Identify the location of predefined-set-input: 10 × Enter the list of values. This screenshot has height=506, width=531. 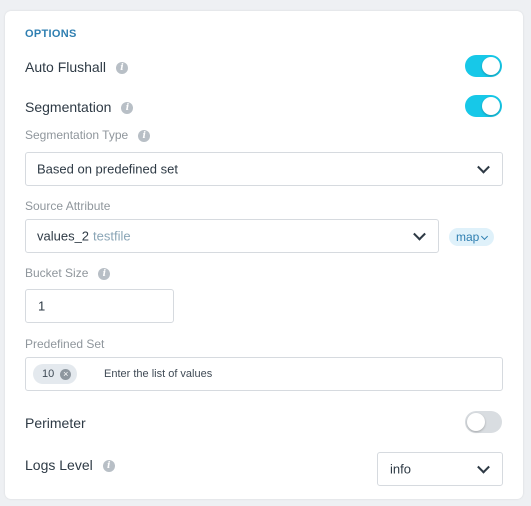
(264, 374).